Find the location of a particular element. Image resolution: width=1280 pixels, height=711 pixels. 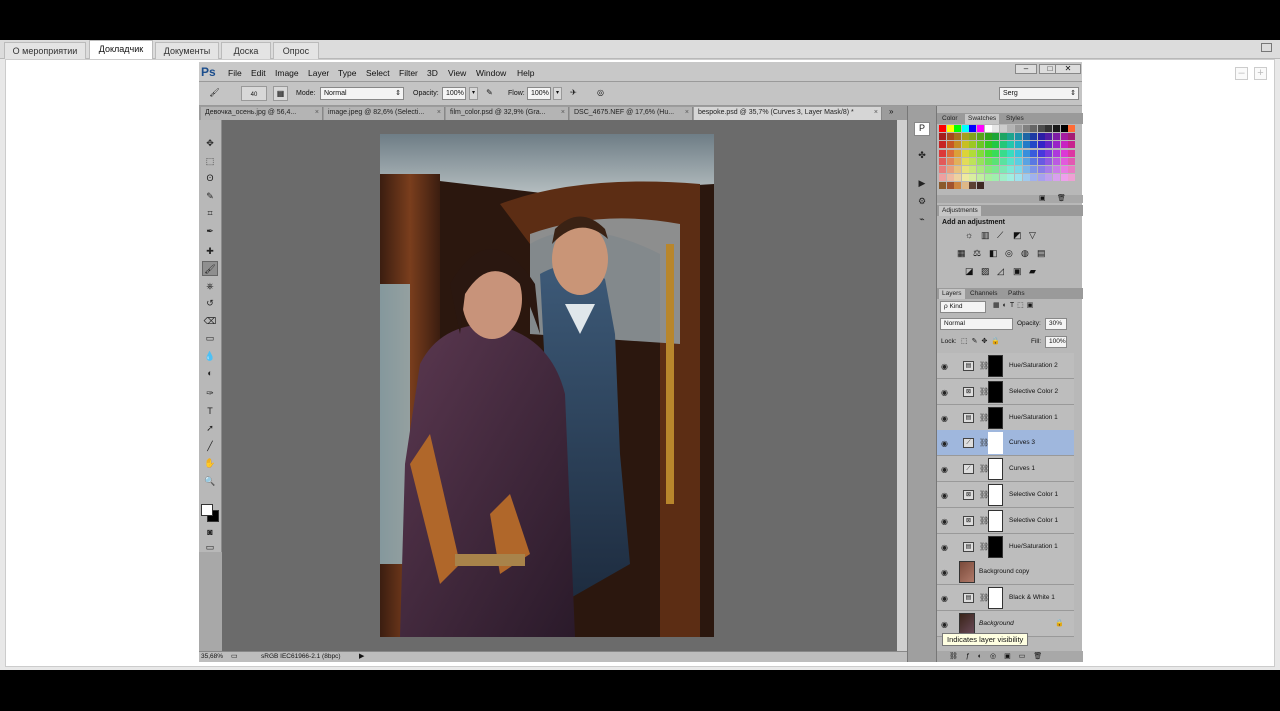

close-icon: × is located at coordinates (563, 113).